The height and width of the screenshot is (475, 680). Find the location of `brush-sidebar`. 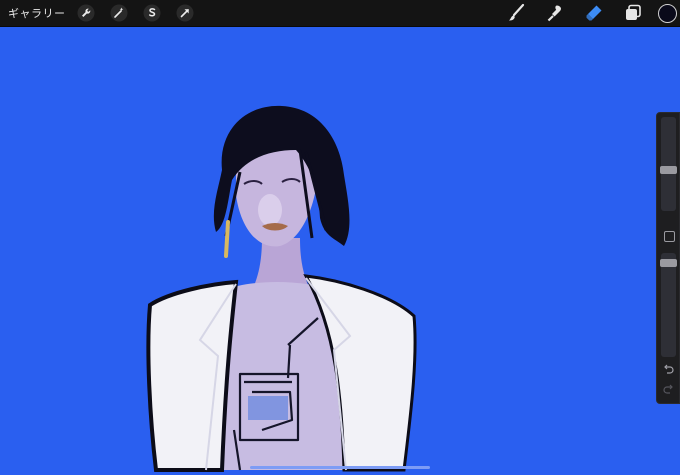

brush-sidebar is located at coordinates (668, 258).